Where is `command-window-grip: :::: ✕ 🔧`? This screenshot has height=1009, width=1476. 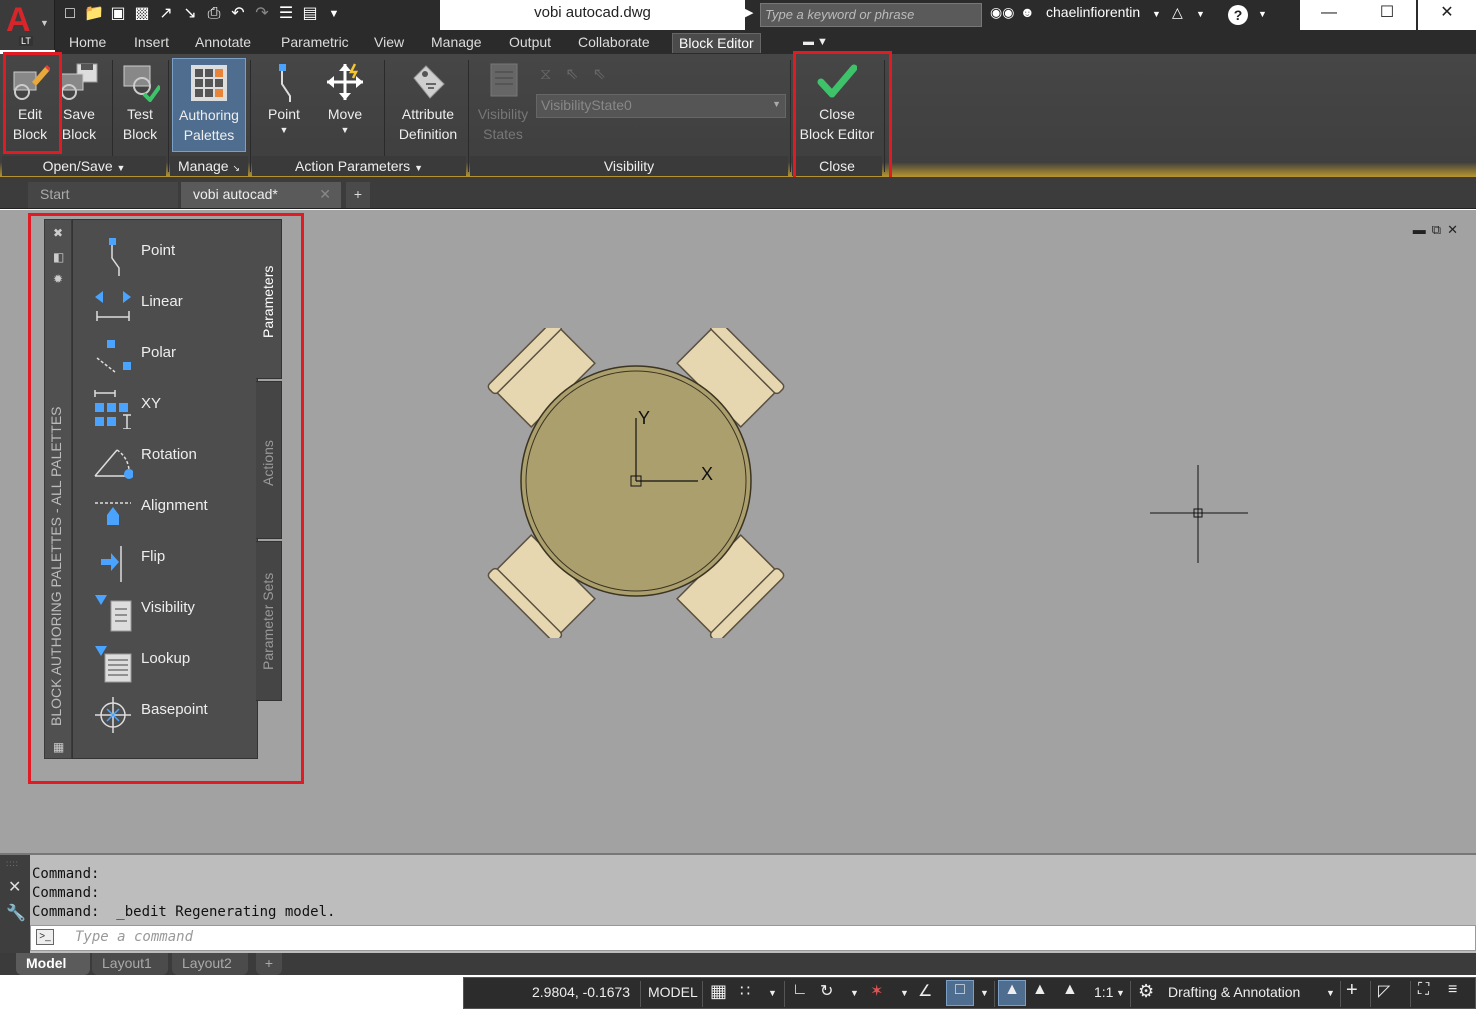
command-window-grip: :::: ✕ 🔧 is located at coordinates (15, 905).